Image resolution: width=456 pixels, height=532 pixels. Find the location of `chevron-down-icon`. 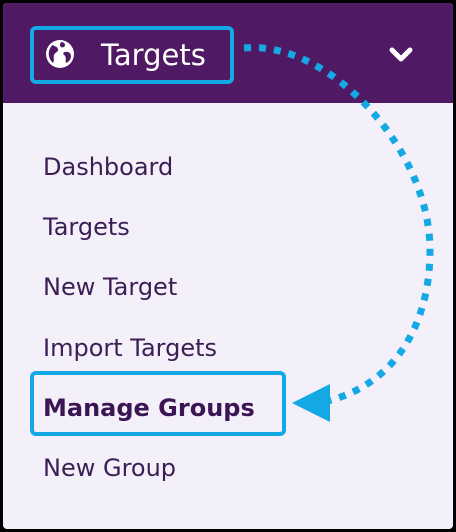

chevron-down-icon is located at coordinates (401, 55).